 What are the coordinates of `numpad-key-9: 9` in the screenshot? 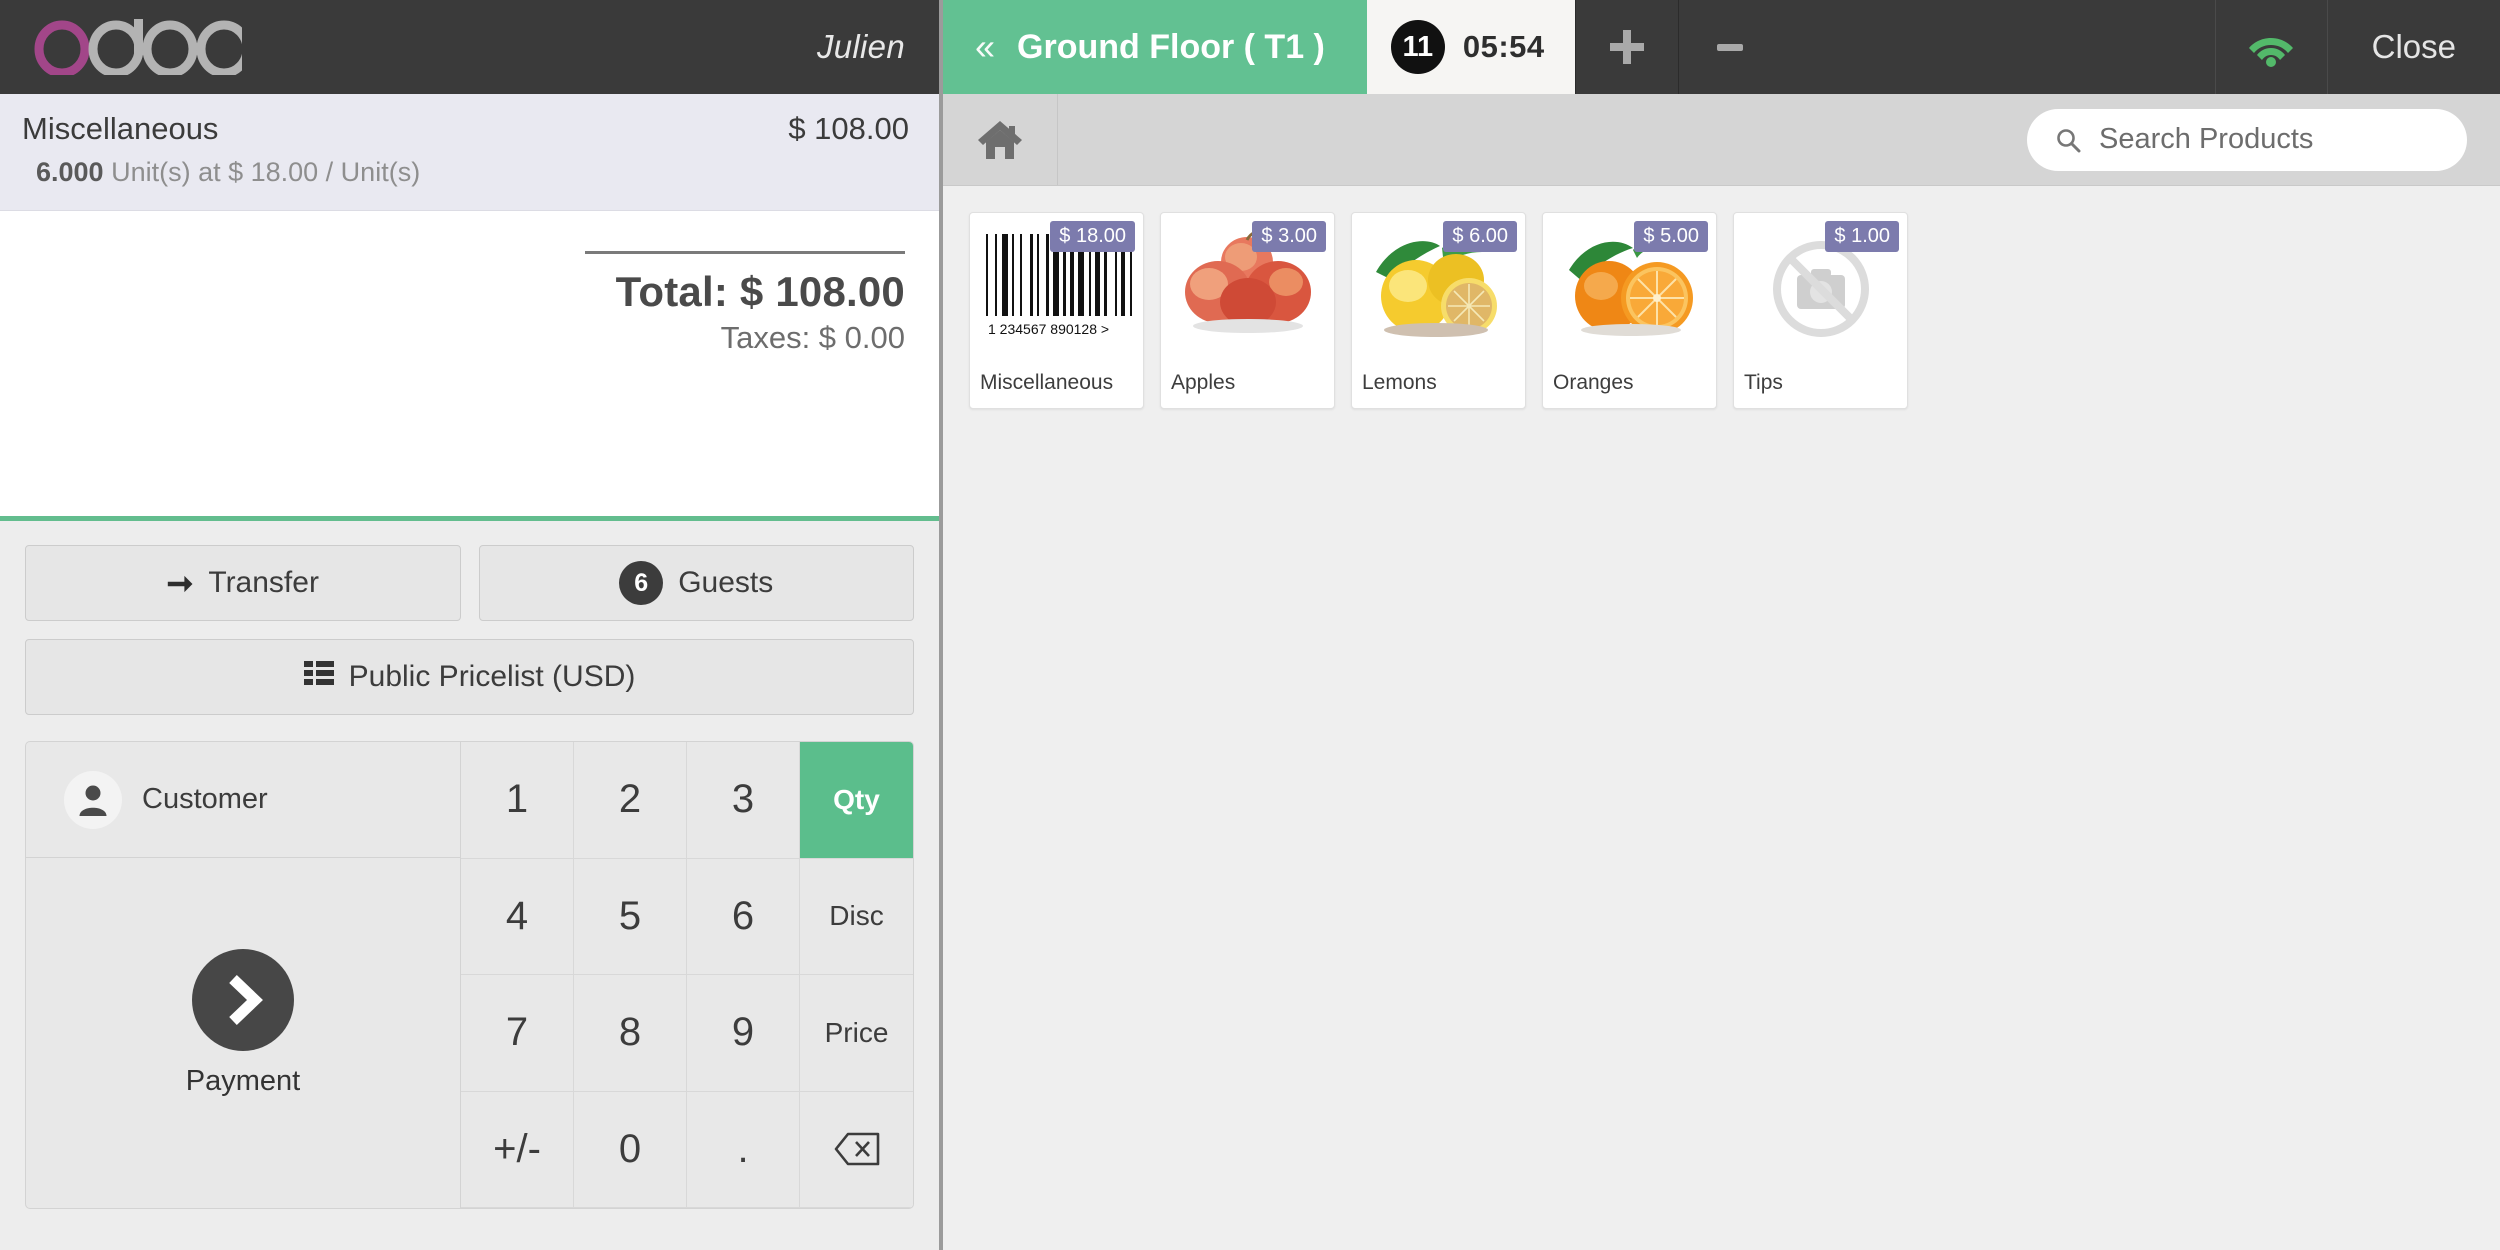 It's located at (743, 1033).